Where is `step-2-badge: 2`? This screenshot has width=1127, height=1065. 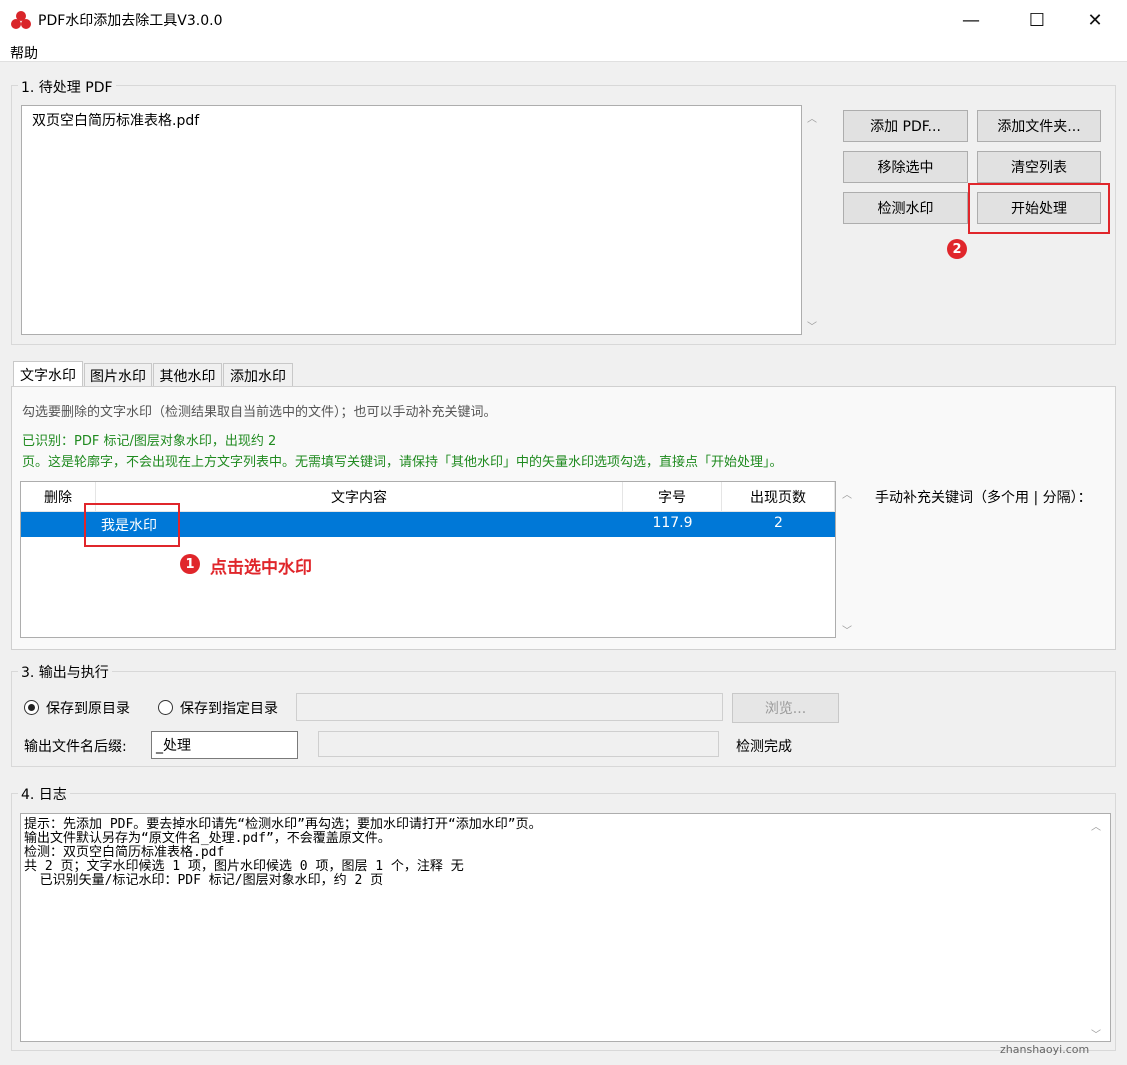 step-2-badge: 2 is located at coordinates (957, 249).